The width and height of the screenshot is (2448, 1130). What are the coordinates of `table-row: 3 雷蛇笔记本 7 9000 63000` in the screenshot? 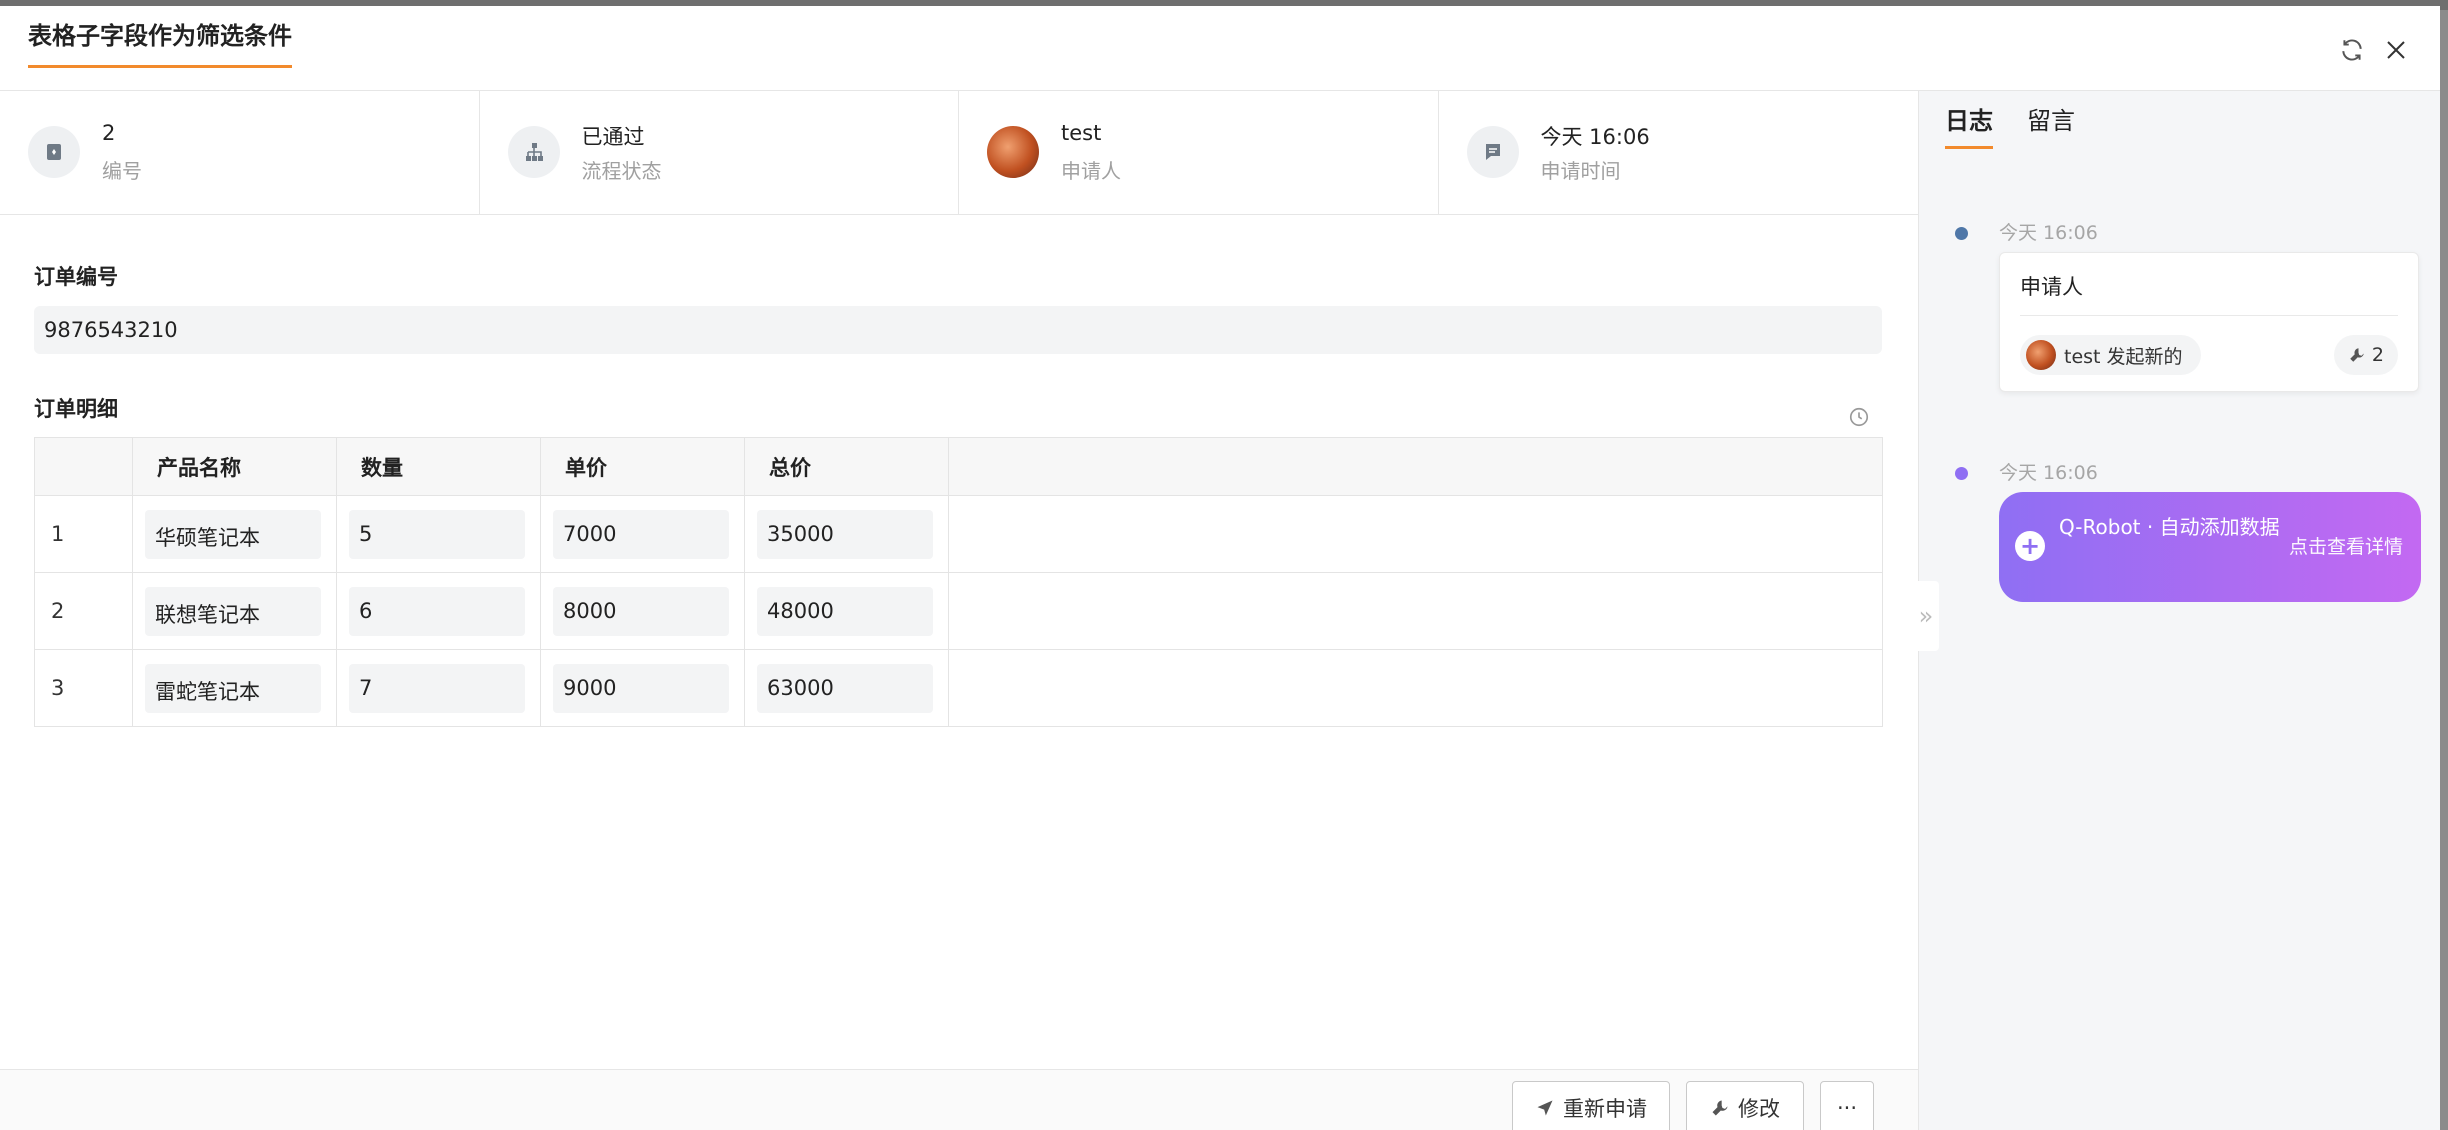 It's located at (958, 688).